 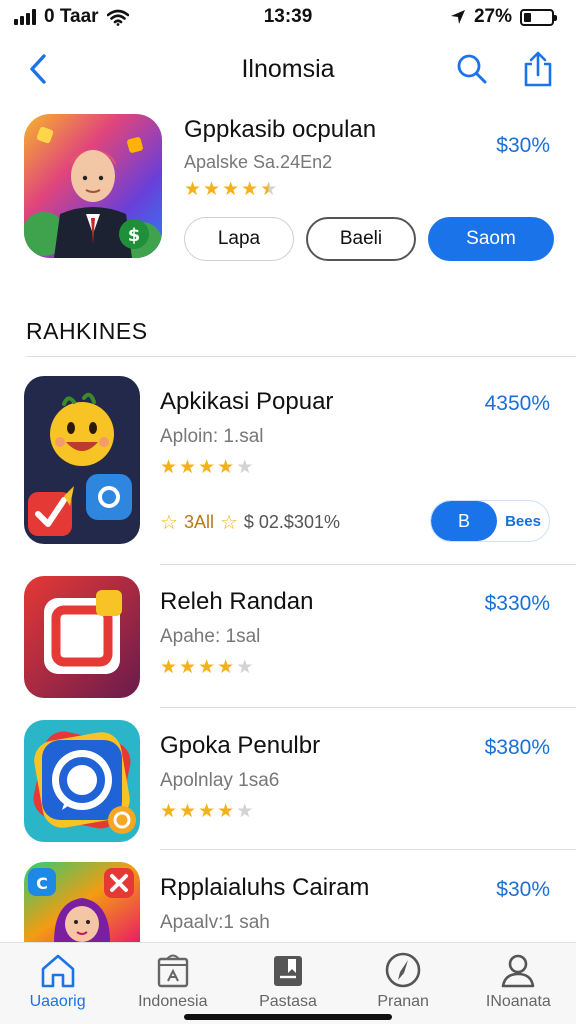 I want to click on tab-inoanata: INoanata, so click(x=518, y=987).